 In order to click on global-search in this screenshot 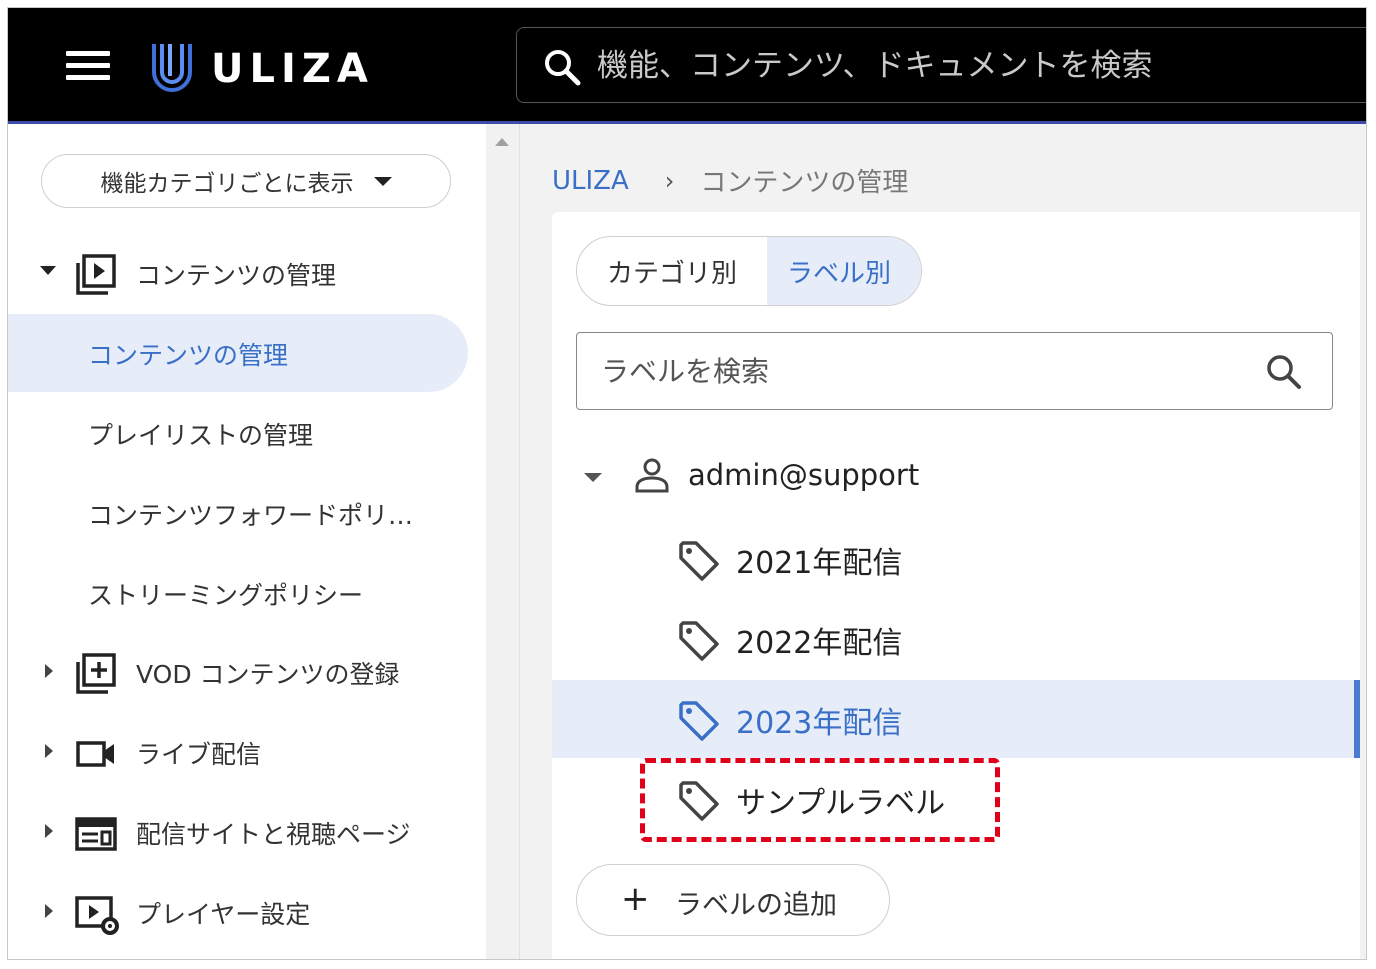, I will do `click(941, 65)`.